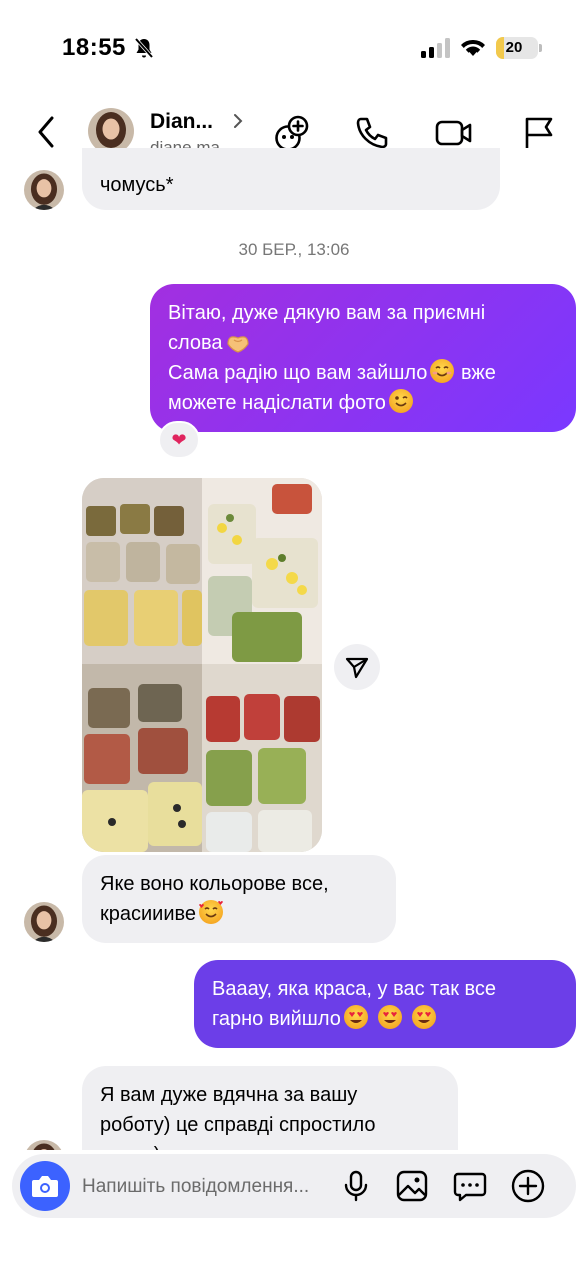 Image resolution: width=588 pixels, height=1280 pixels. Describe the element at coordinates (47, 132) in the screenshot. I see `back-chevron-icon` at that location.